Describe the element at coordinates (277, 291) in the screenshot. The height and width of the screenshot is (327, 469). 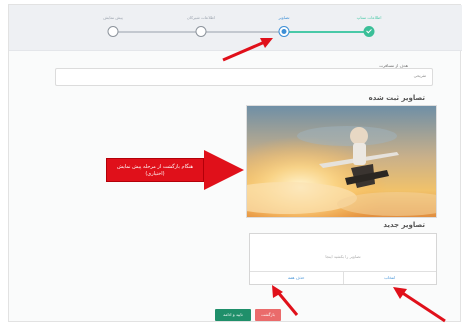
I see `annotation-arrowhead-remove-icon` at that location.